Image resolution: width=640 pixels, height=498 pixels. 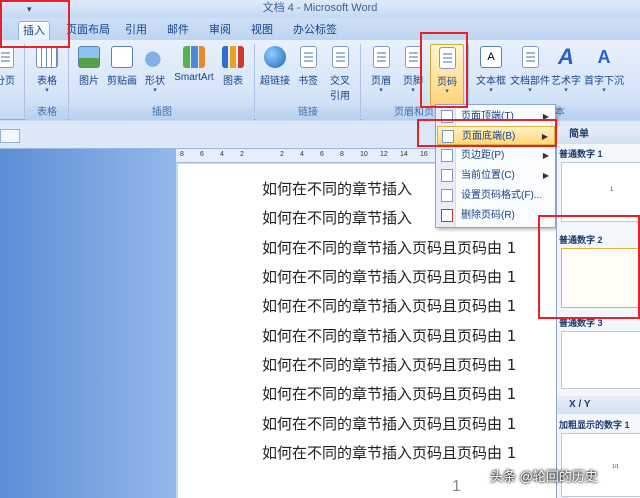 I want to click on tab-office-tab: 办公标签, so click(x=315, y=30).